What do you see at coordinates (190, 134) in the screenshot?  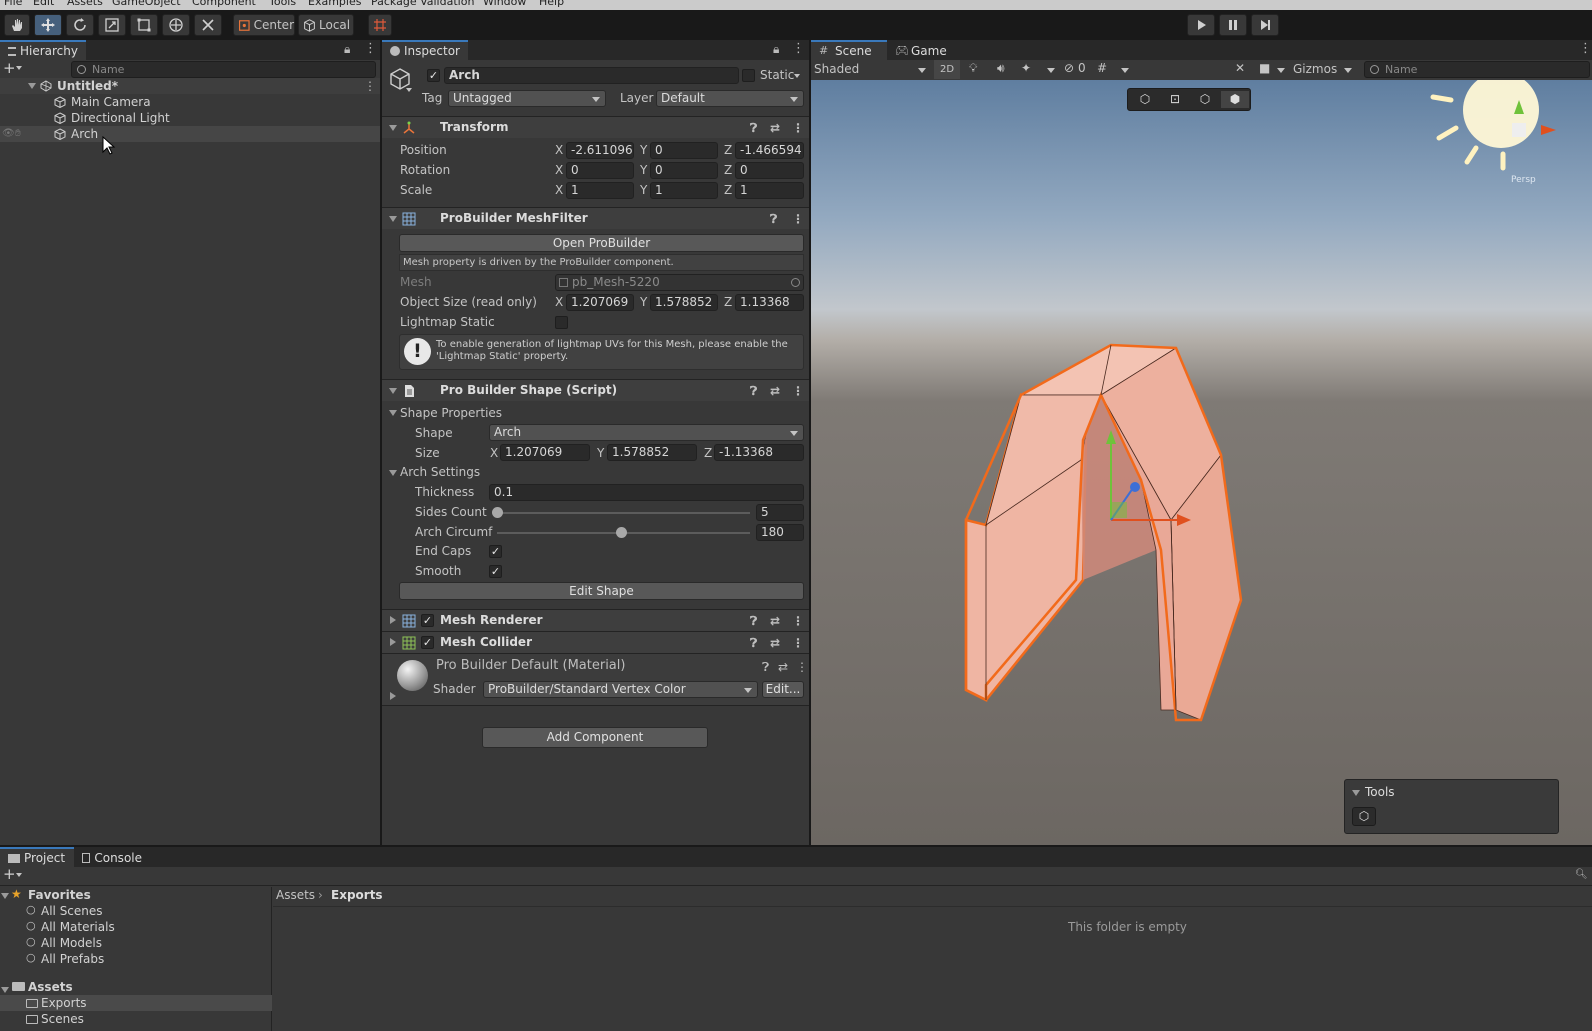 I see `hierarchy-item-arch: 👁︎ ✋︎ Arch` at bounding box center [190, 134].